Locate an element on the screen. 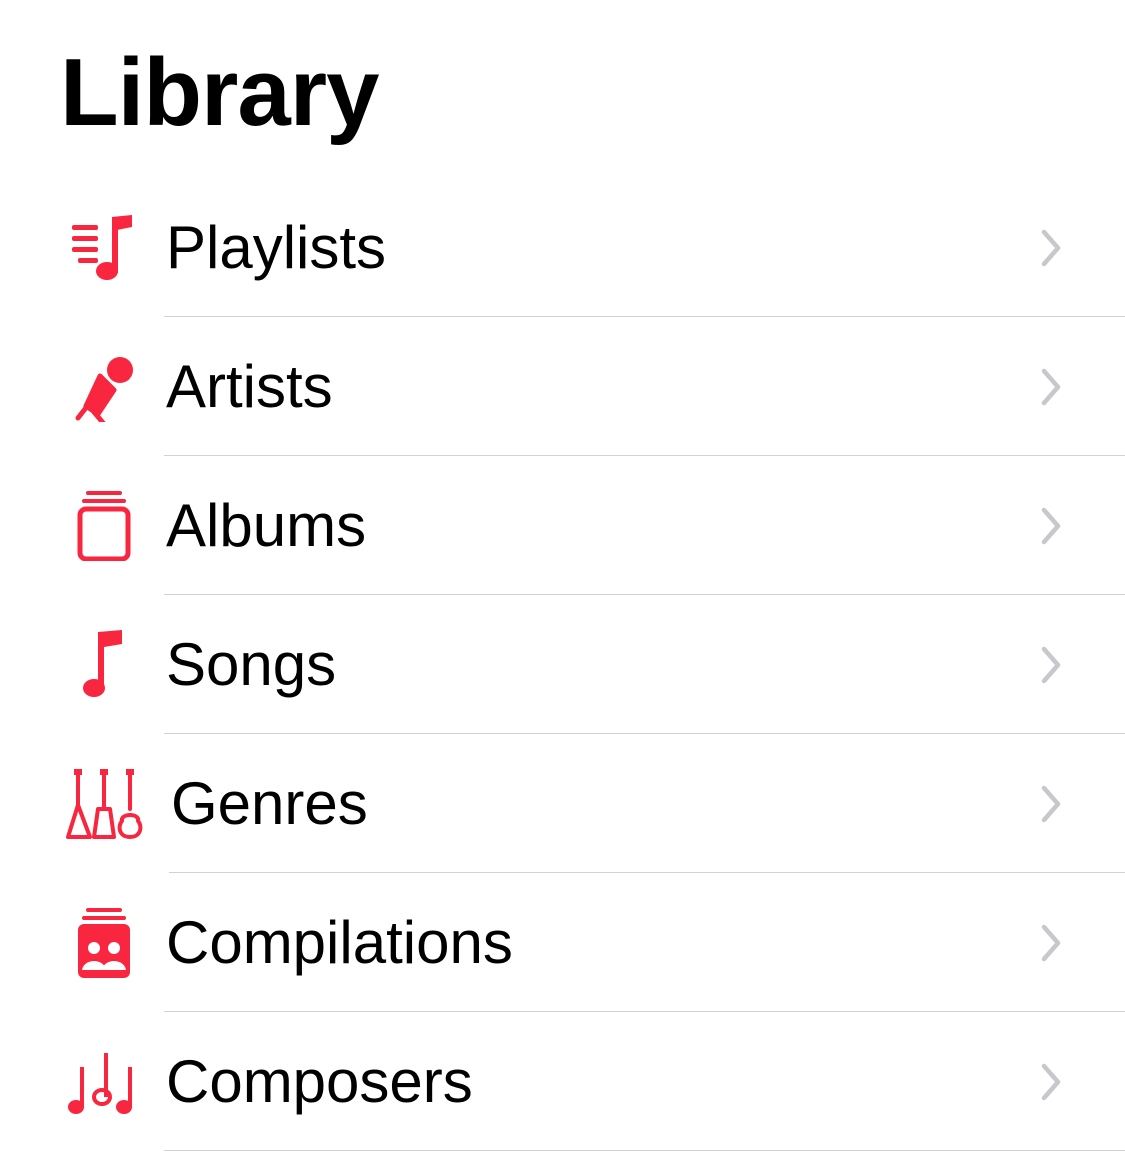 Image resolution: width=1125 pixels, height=1170 pixels. library-row-playlists: Playlists is located at coordinates (562, 247).